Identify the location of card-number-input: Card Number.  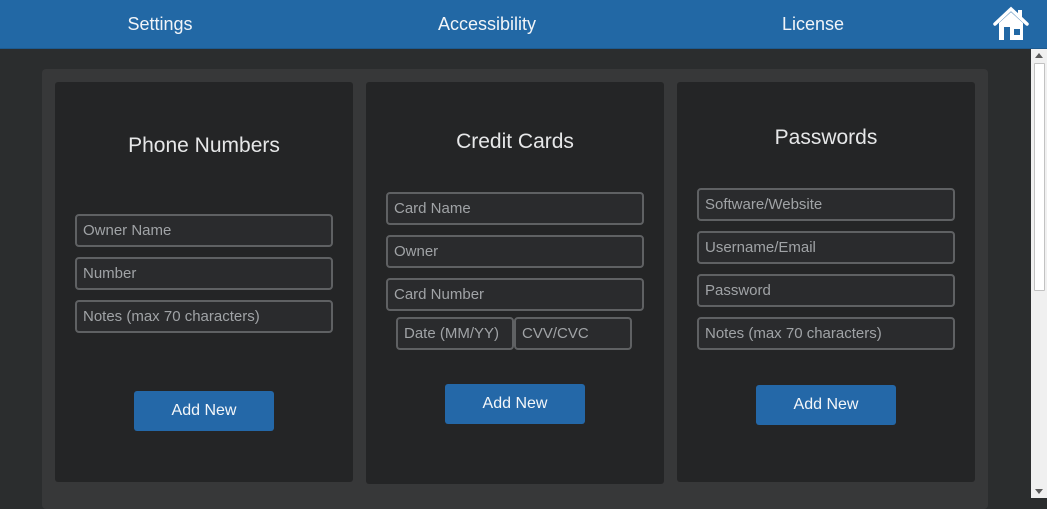
(515, 294).